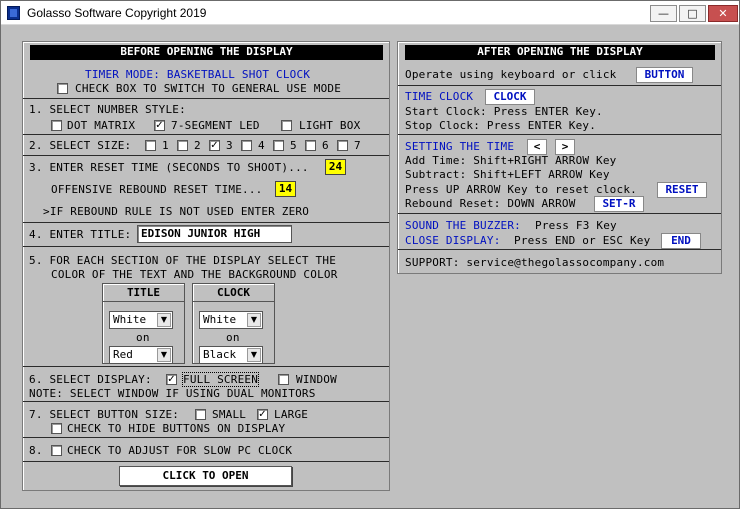 The height and width of the screenshot is (509, 740). Describe the element at coordinates (159, 125) in the screenshot. I see `seven-segment-checkbox: ✓` at that location.